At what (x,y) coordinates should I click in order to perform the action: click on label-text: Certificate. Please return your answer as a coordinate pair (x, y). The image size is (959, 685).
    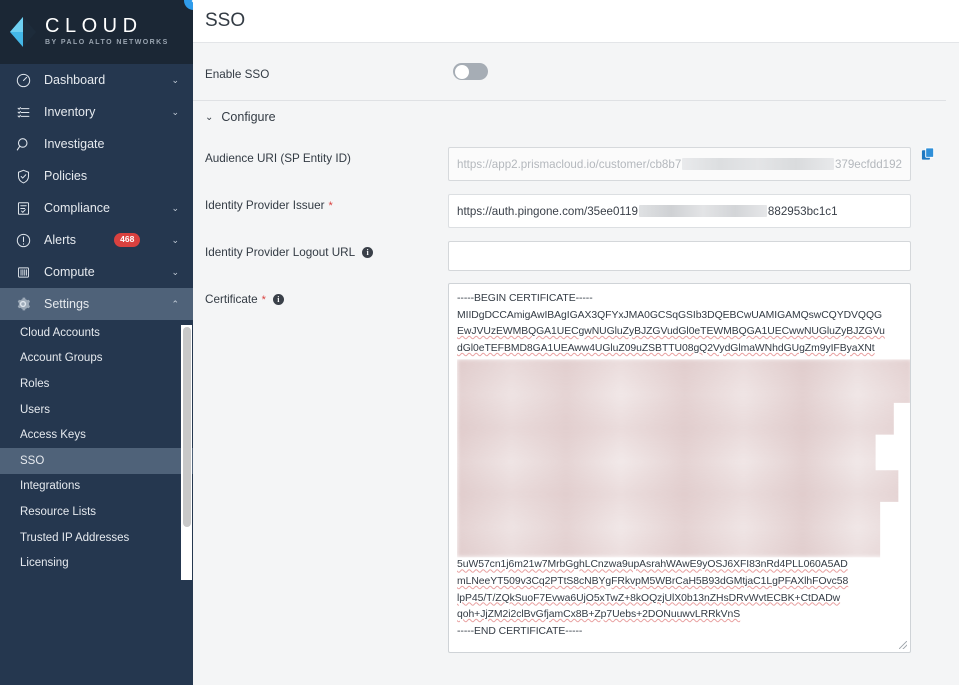
    Looking at the image, I should click on (231, 299).